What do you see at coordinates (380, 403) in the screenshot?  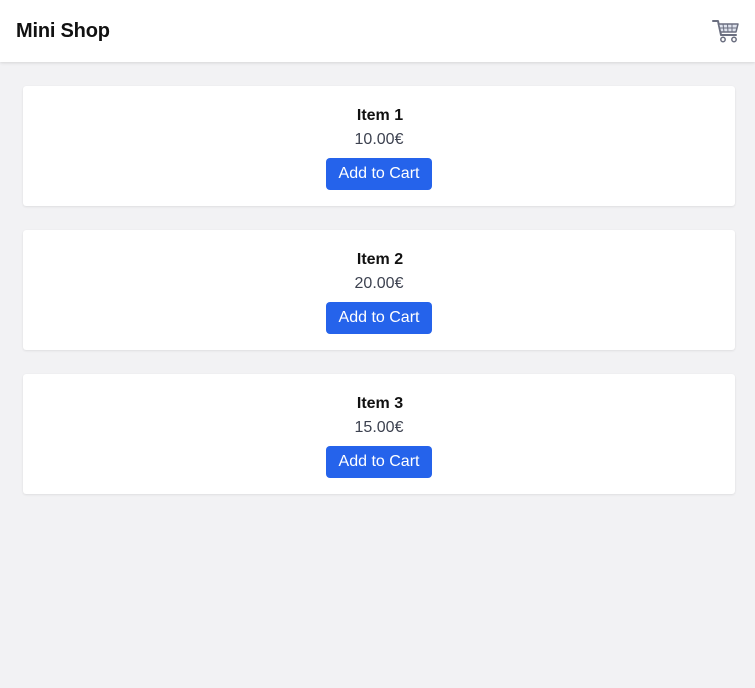 I see `product-name: Item 3` at bounding box center [380, 403].